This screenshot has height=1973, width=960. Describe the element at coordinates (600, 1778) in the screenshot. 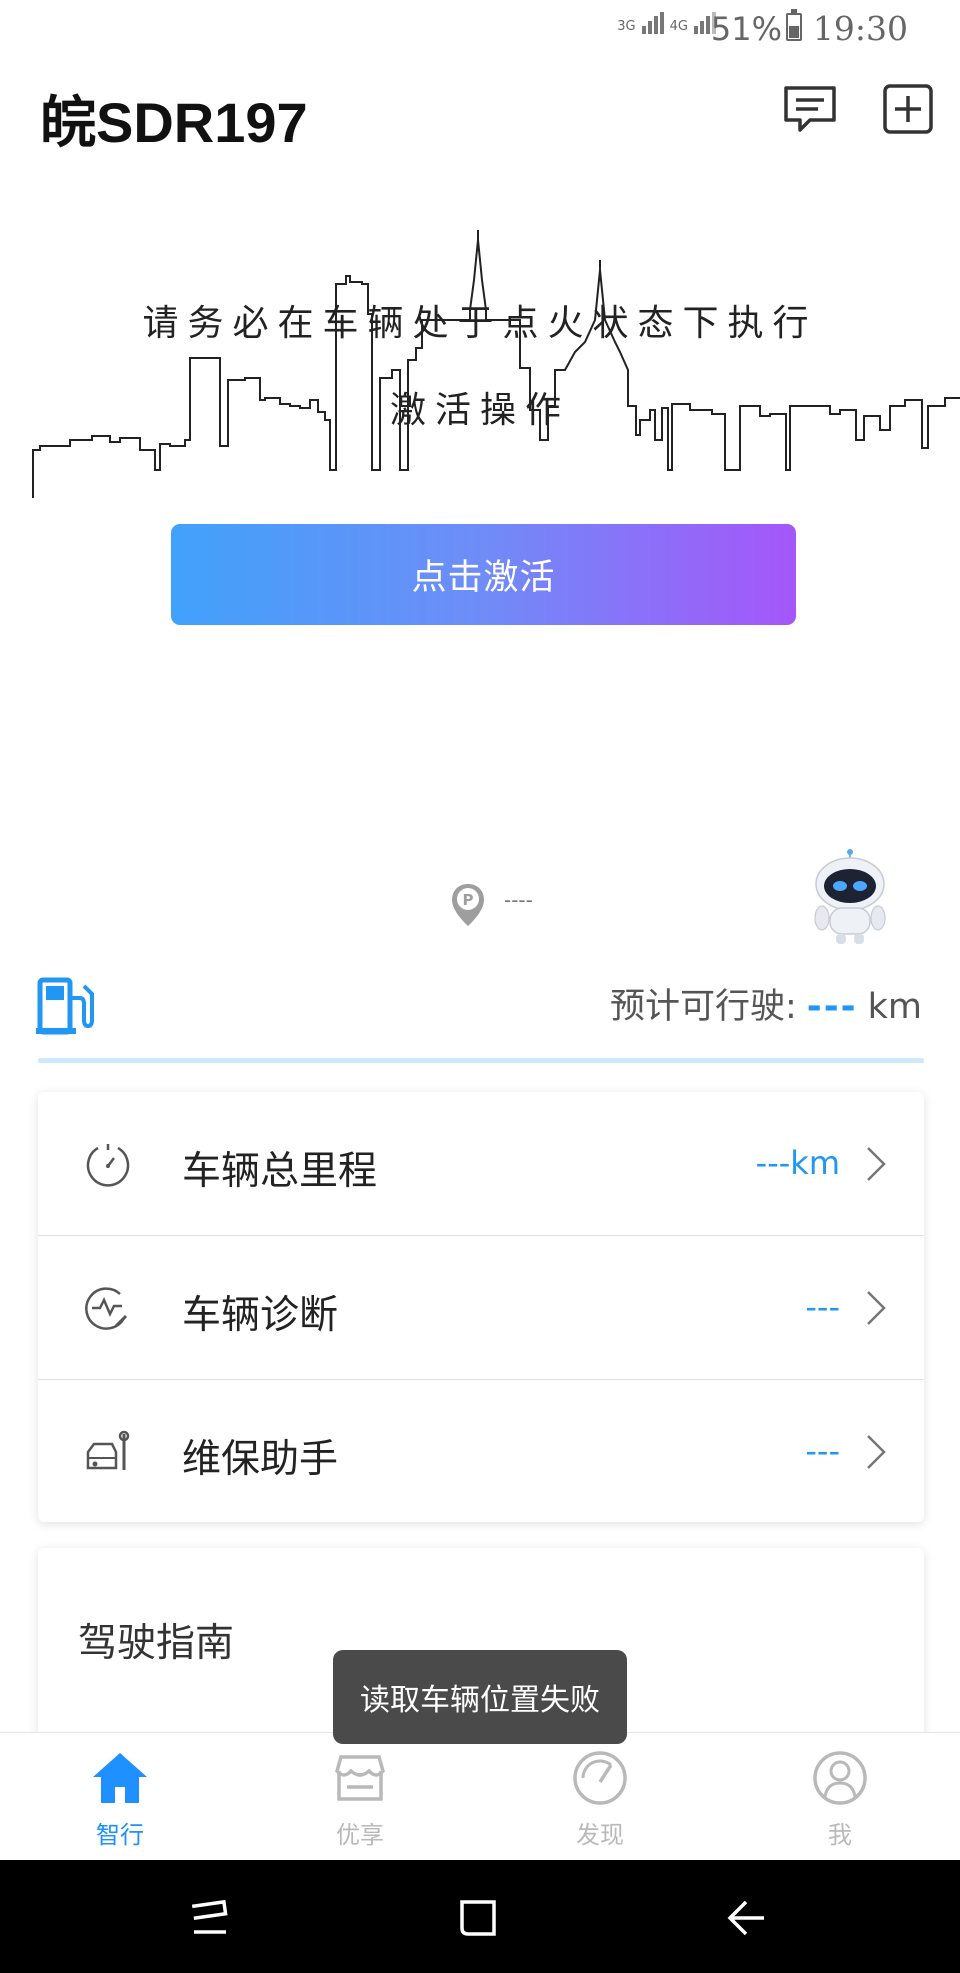

I see `discover-icon` at that location.